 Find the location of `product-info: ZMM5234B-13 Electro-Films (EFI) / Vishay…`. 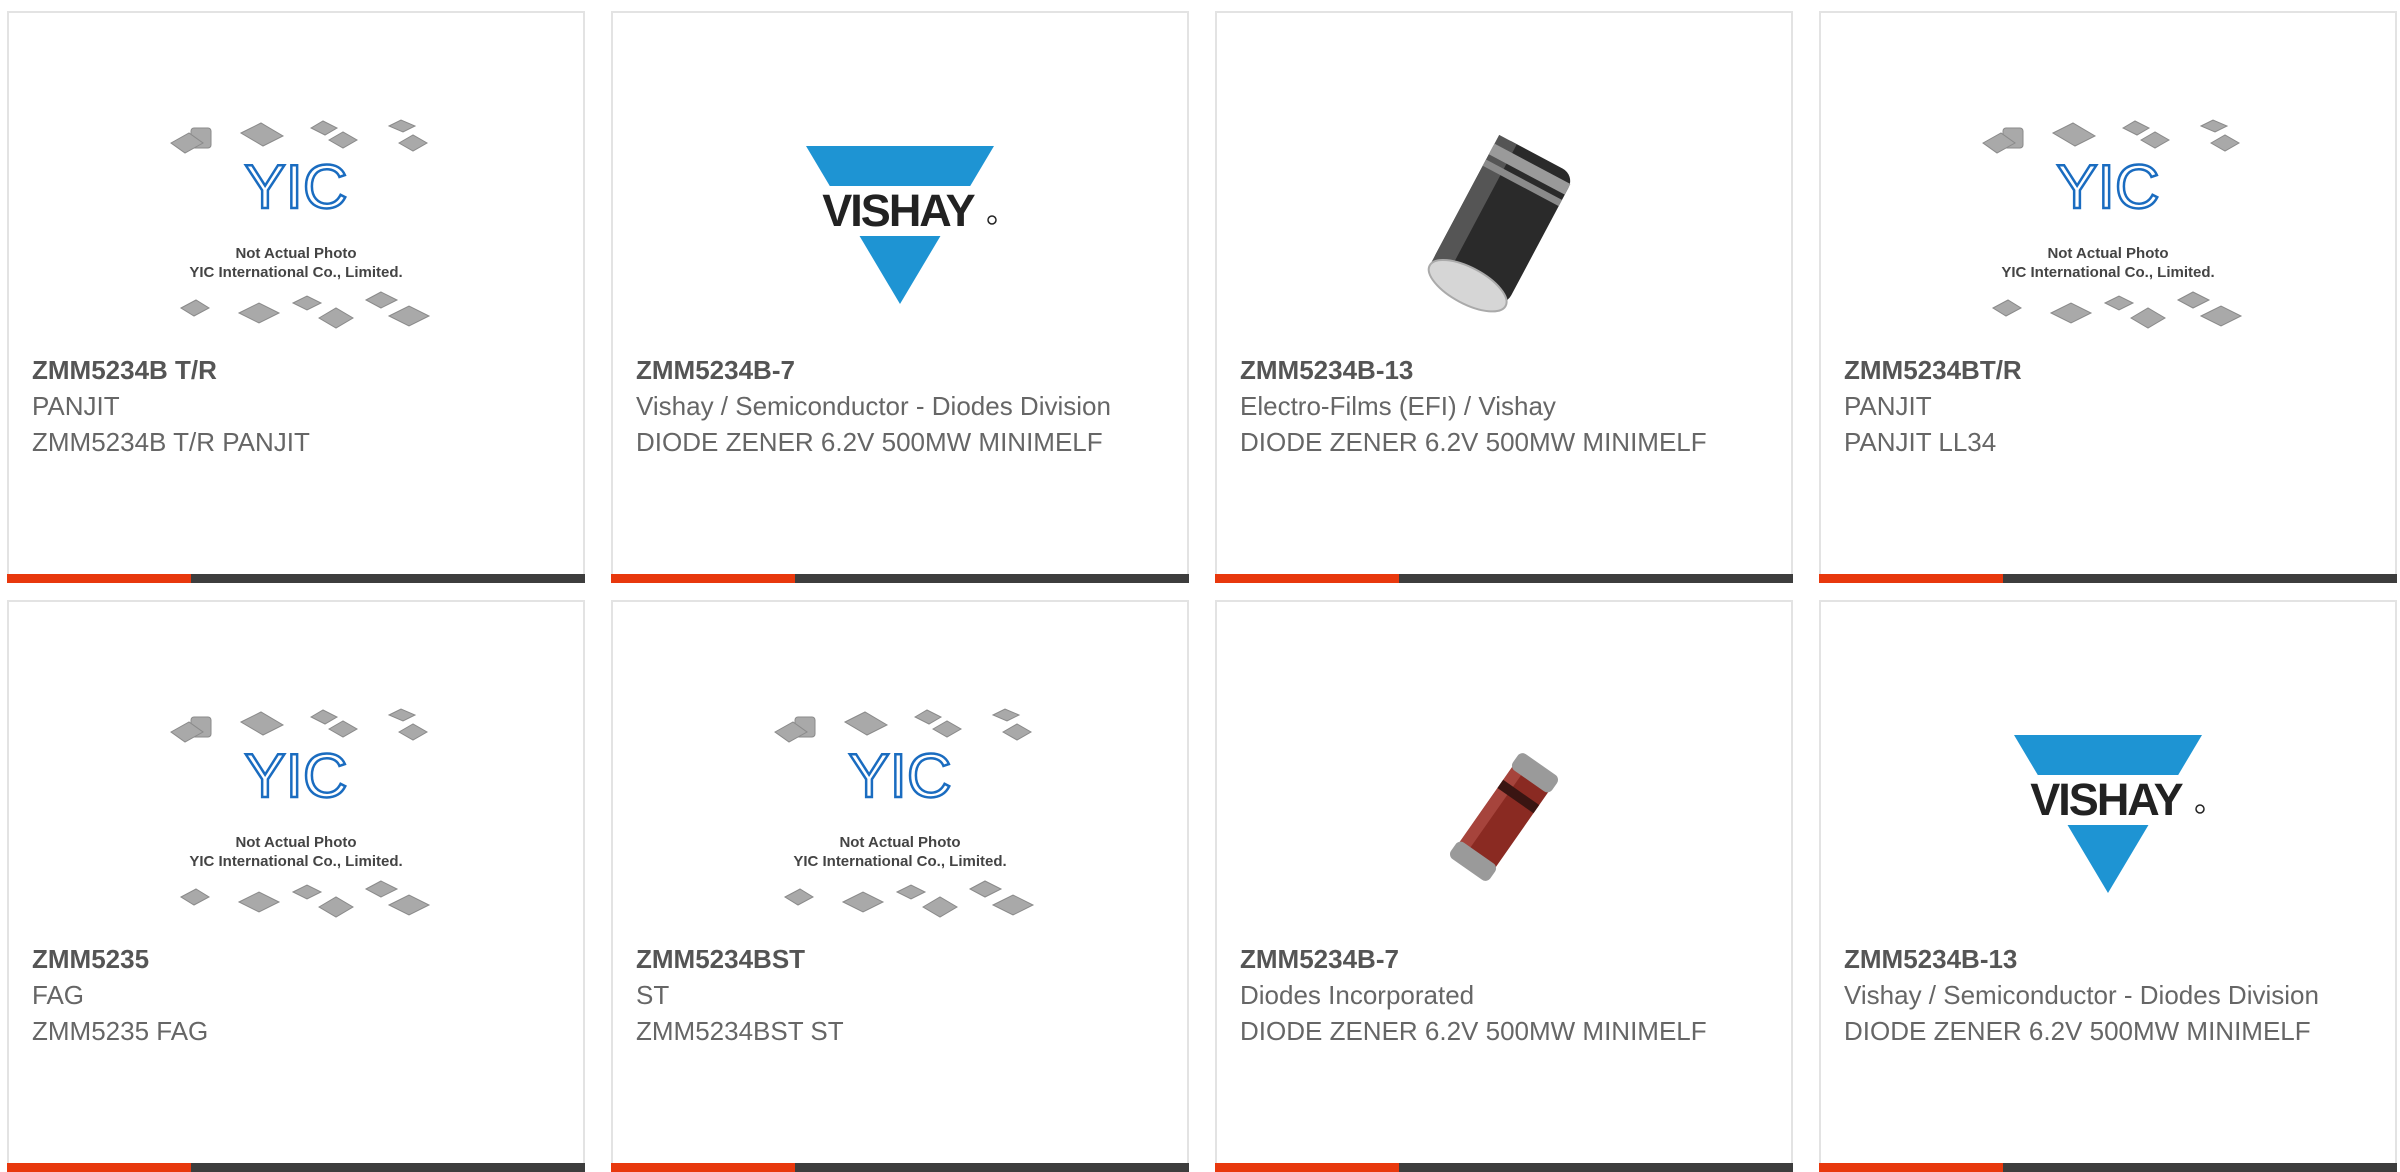

product-info: ZMM5234B-13 Electro-Films (EFI) / Vishay… is located at coordinates (1504, 406).